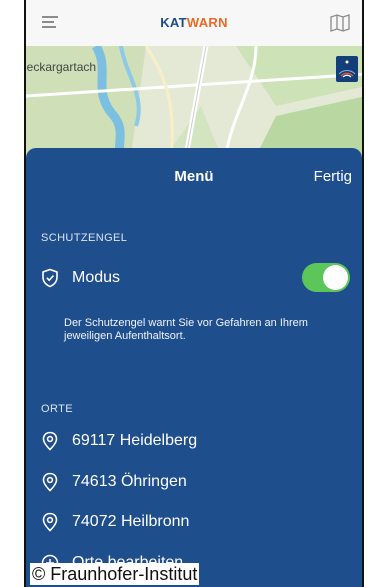 The image size is (372, 587). I want to click on app-logo: KATWARN, so click(194, 22).